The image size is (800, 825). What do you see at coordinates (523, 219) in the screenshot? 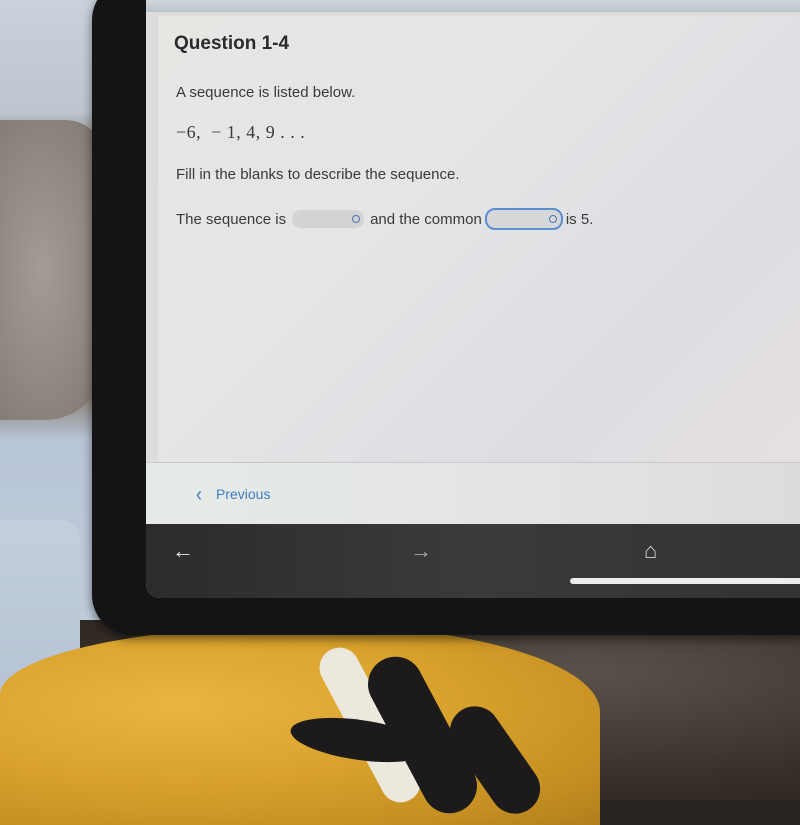
I see `common-term-dropdown` at bounding box center [523, 219].